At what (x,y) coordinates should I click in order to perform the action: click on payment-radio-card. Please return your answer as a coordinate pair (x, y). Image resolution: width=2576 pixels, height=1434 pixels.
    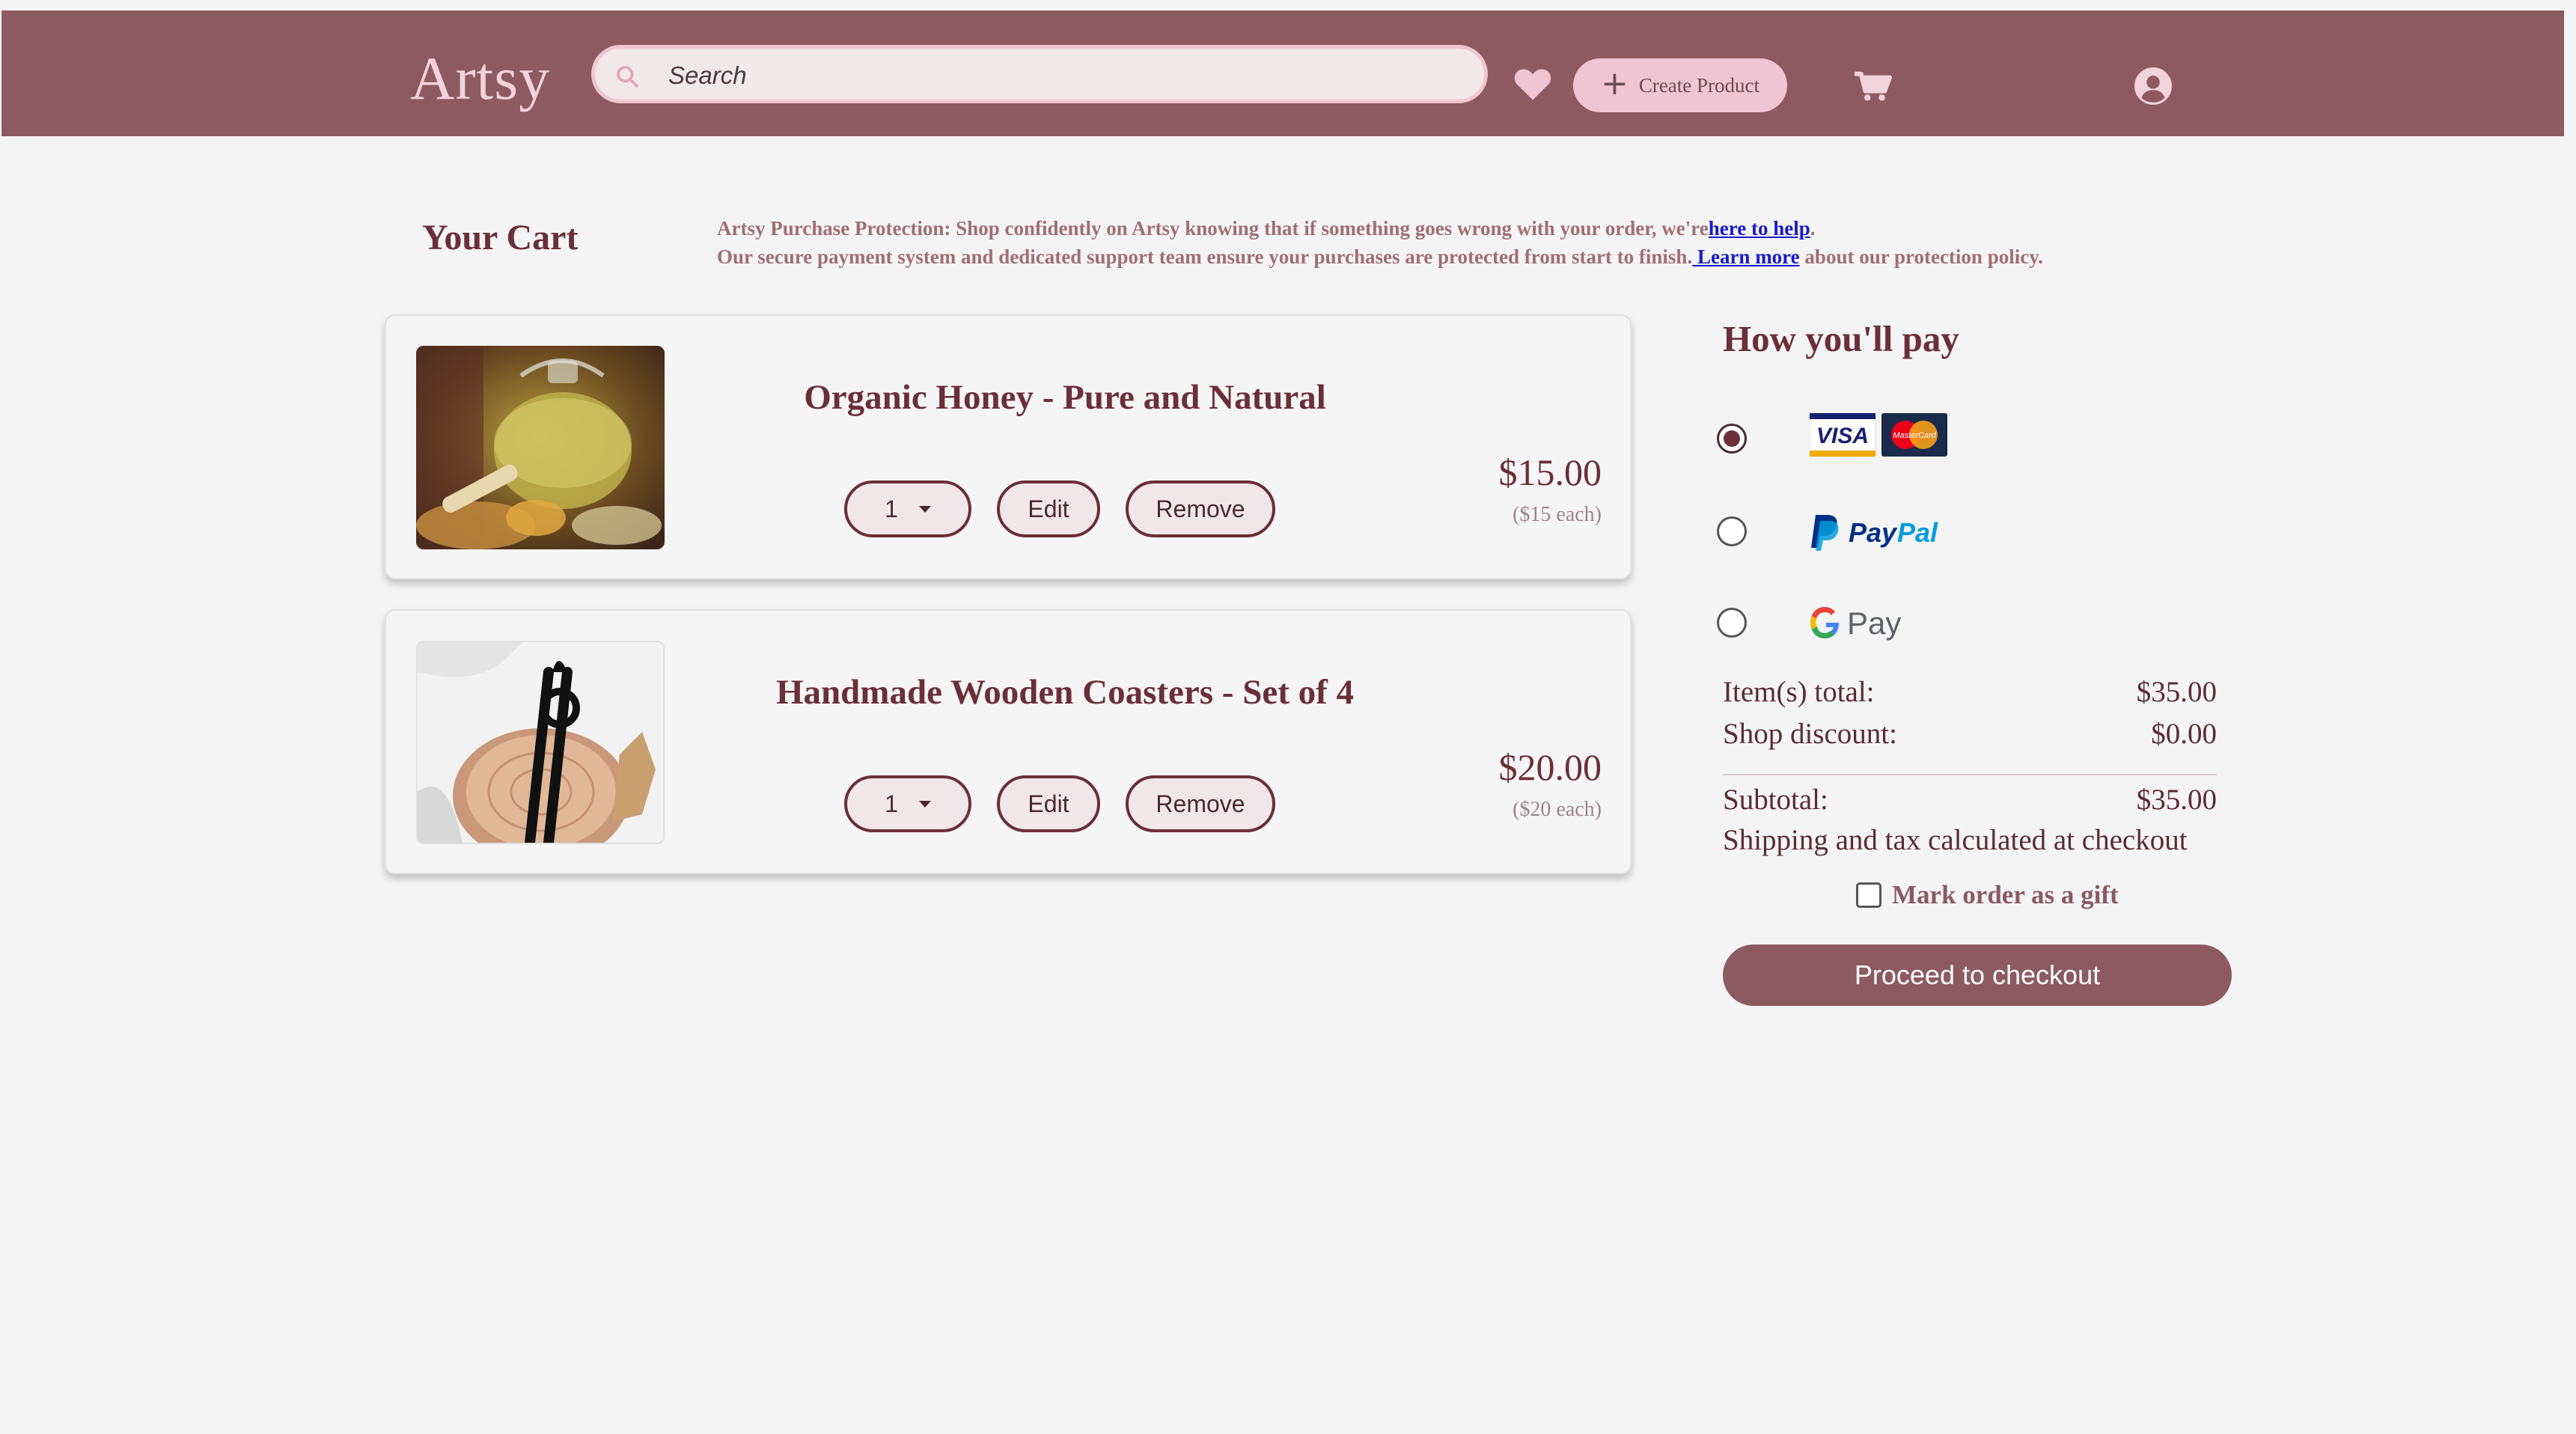
    Looking at the image, I should click on (1732, 439).